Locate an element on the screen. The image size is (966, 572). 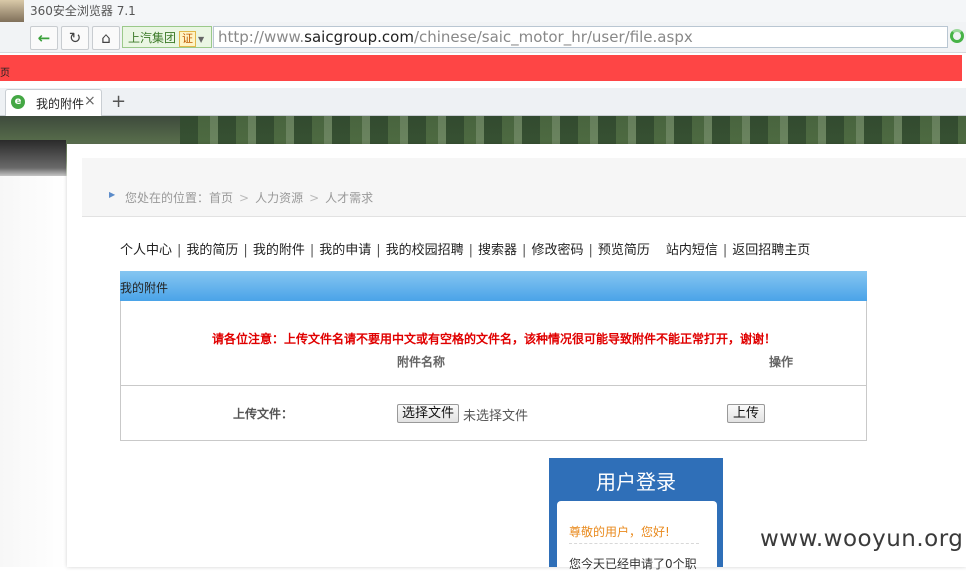
application-count-text: 您今天已经申请了0个职 is located at coordinates (633, 564).